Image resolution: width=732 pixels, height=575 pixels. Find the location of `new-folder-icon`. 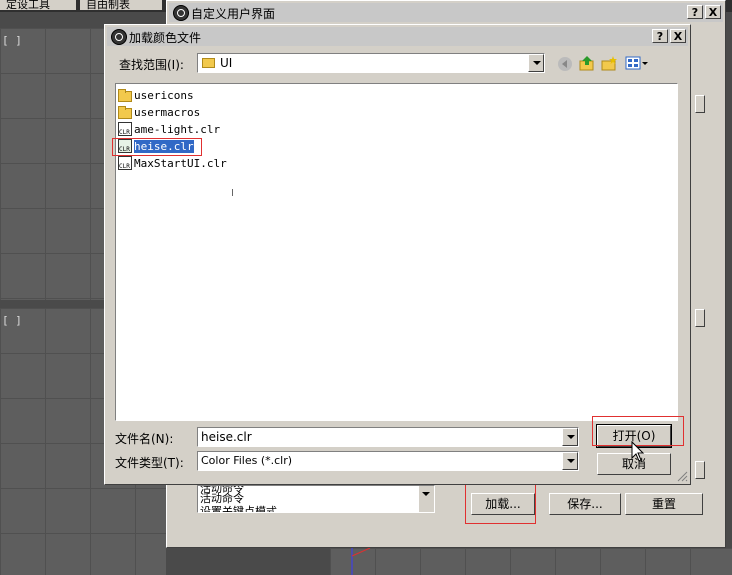

new-folder-icon is located at coordinates (609, 63).